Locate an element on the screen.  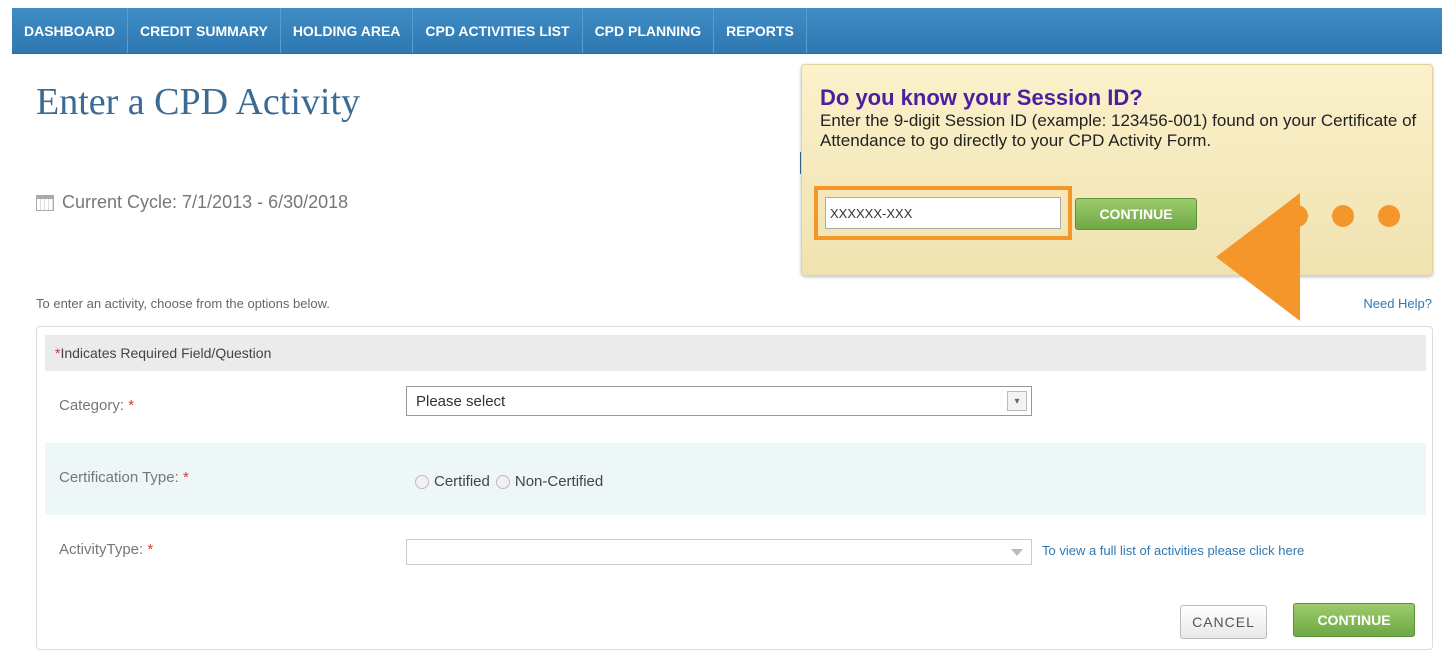
certification-label-text: Certification Type: is located at coordinates (119, 477).